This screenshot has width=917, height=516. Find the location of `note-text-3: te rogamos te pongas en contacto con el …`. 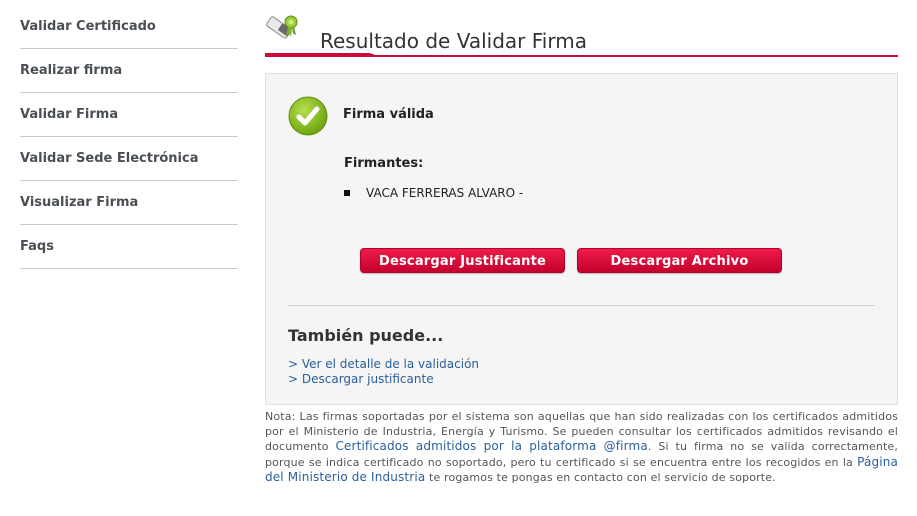

note-text-3: te rogamos te pongas en contacto con el … is located at coordinates (600, 478).